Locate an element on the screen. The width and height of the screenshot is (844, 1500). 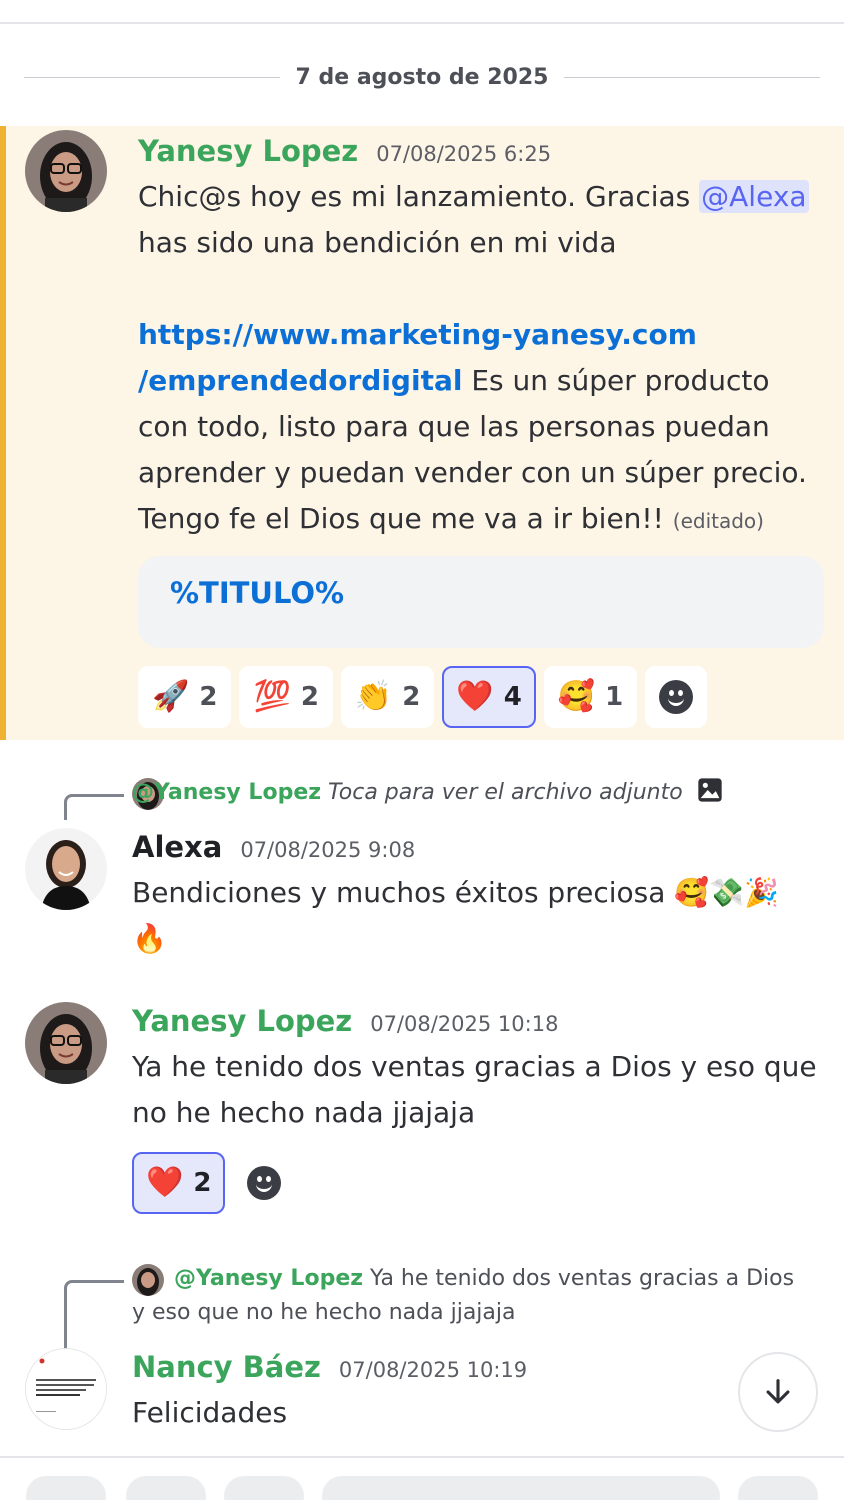
message-header: Alexa 07/08/2025 9:08 is located at coordinates (273, 847).